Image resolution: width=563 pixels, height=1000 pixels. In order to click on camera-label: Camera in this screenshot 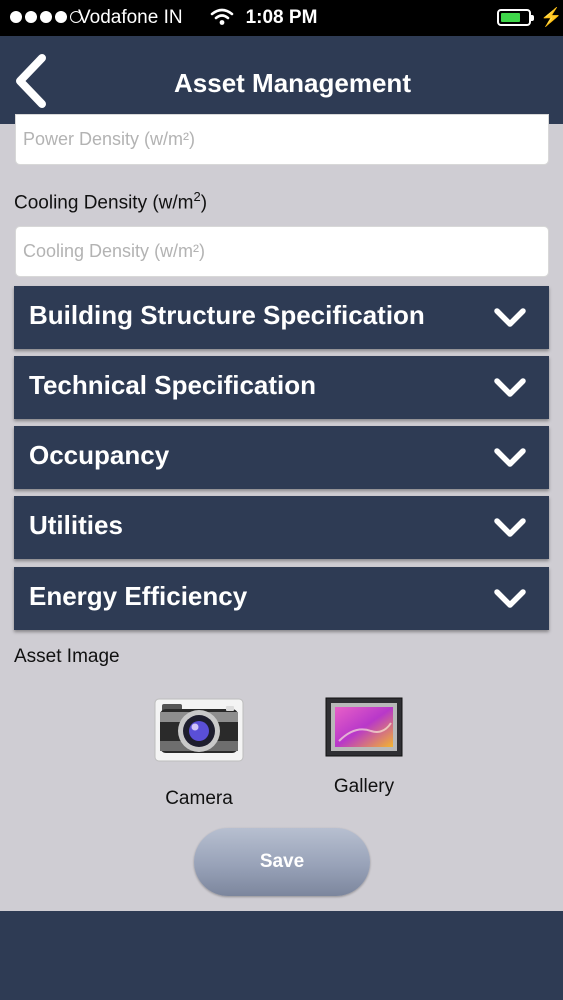, I will do `click(199, 798)`.